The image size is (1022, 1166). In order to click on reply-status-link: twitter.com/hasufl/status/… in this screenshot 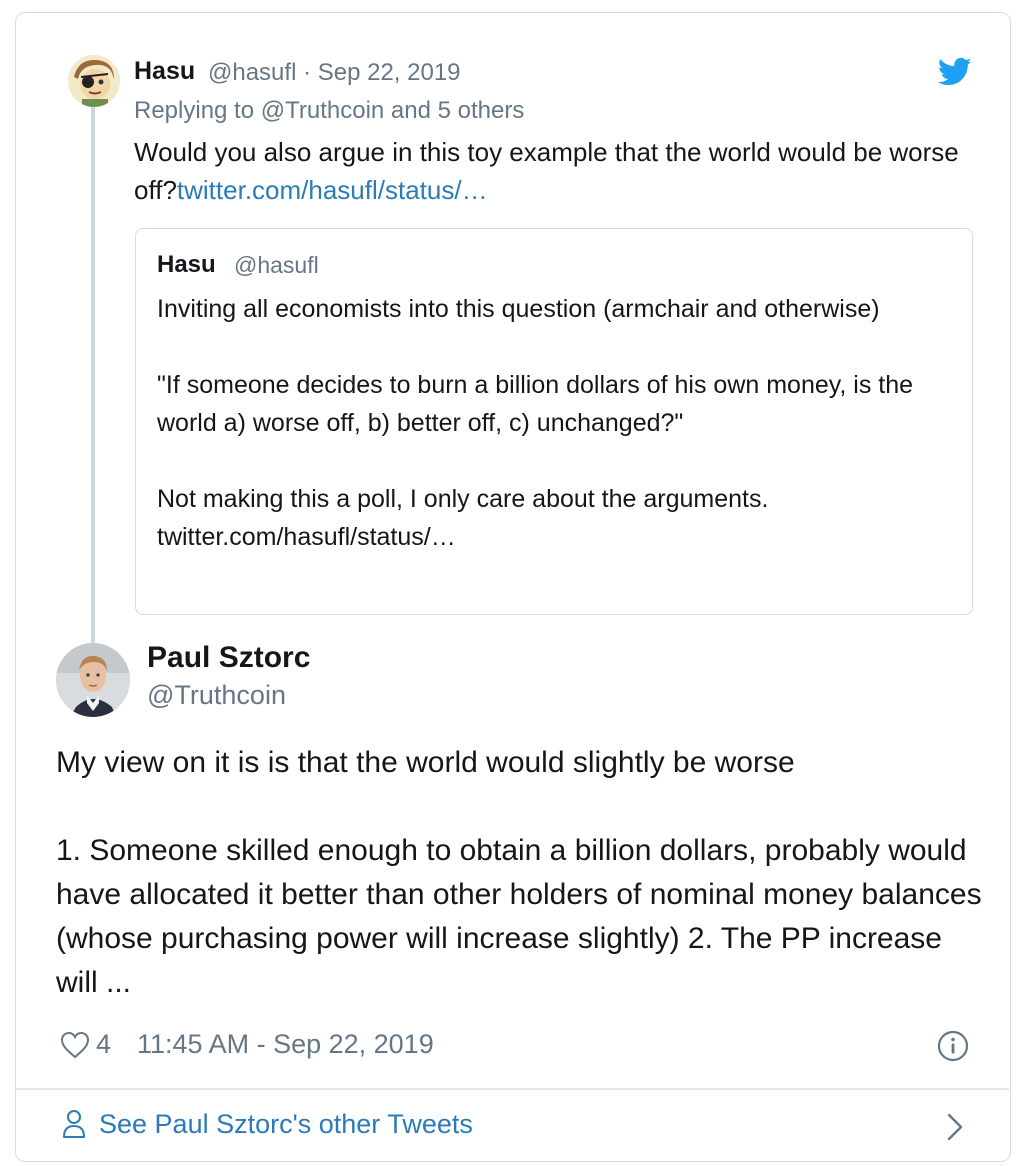, I will do `click(332, 190)`.